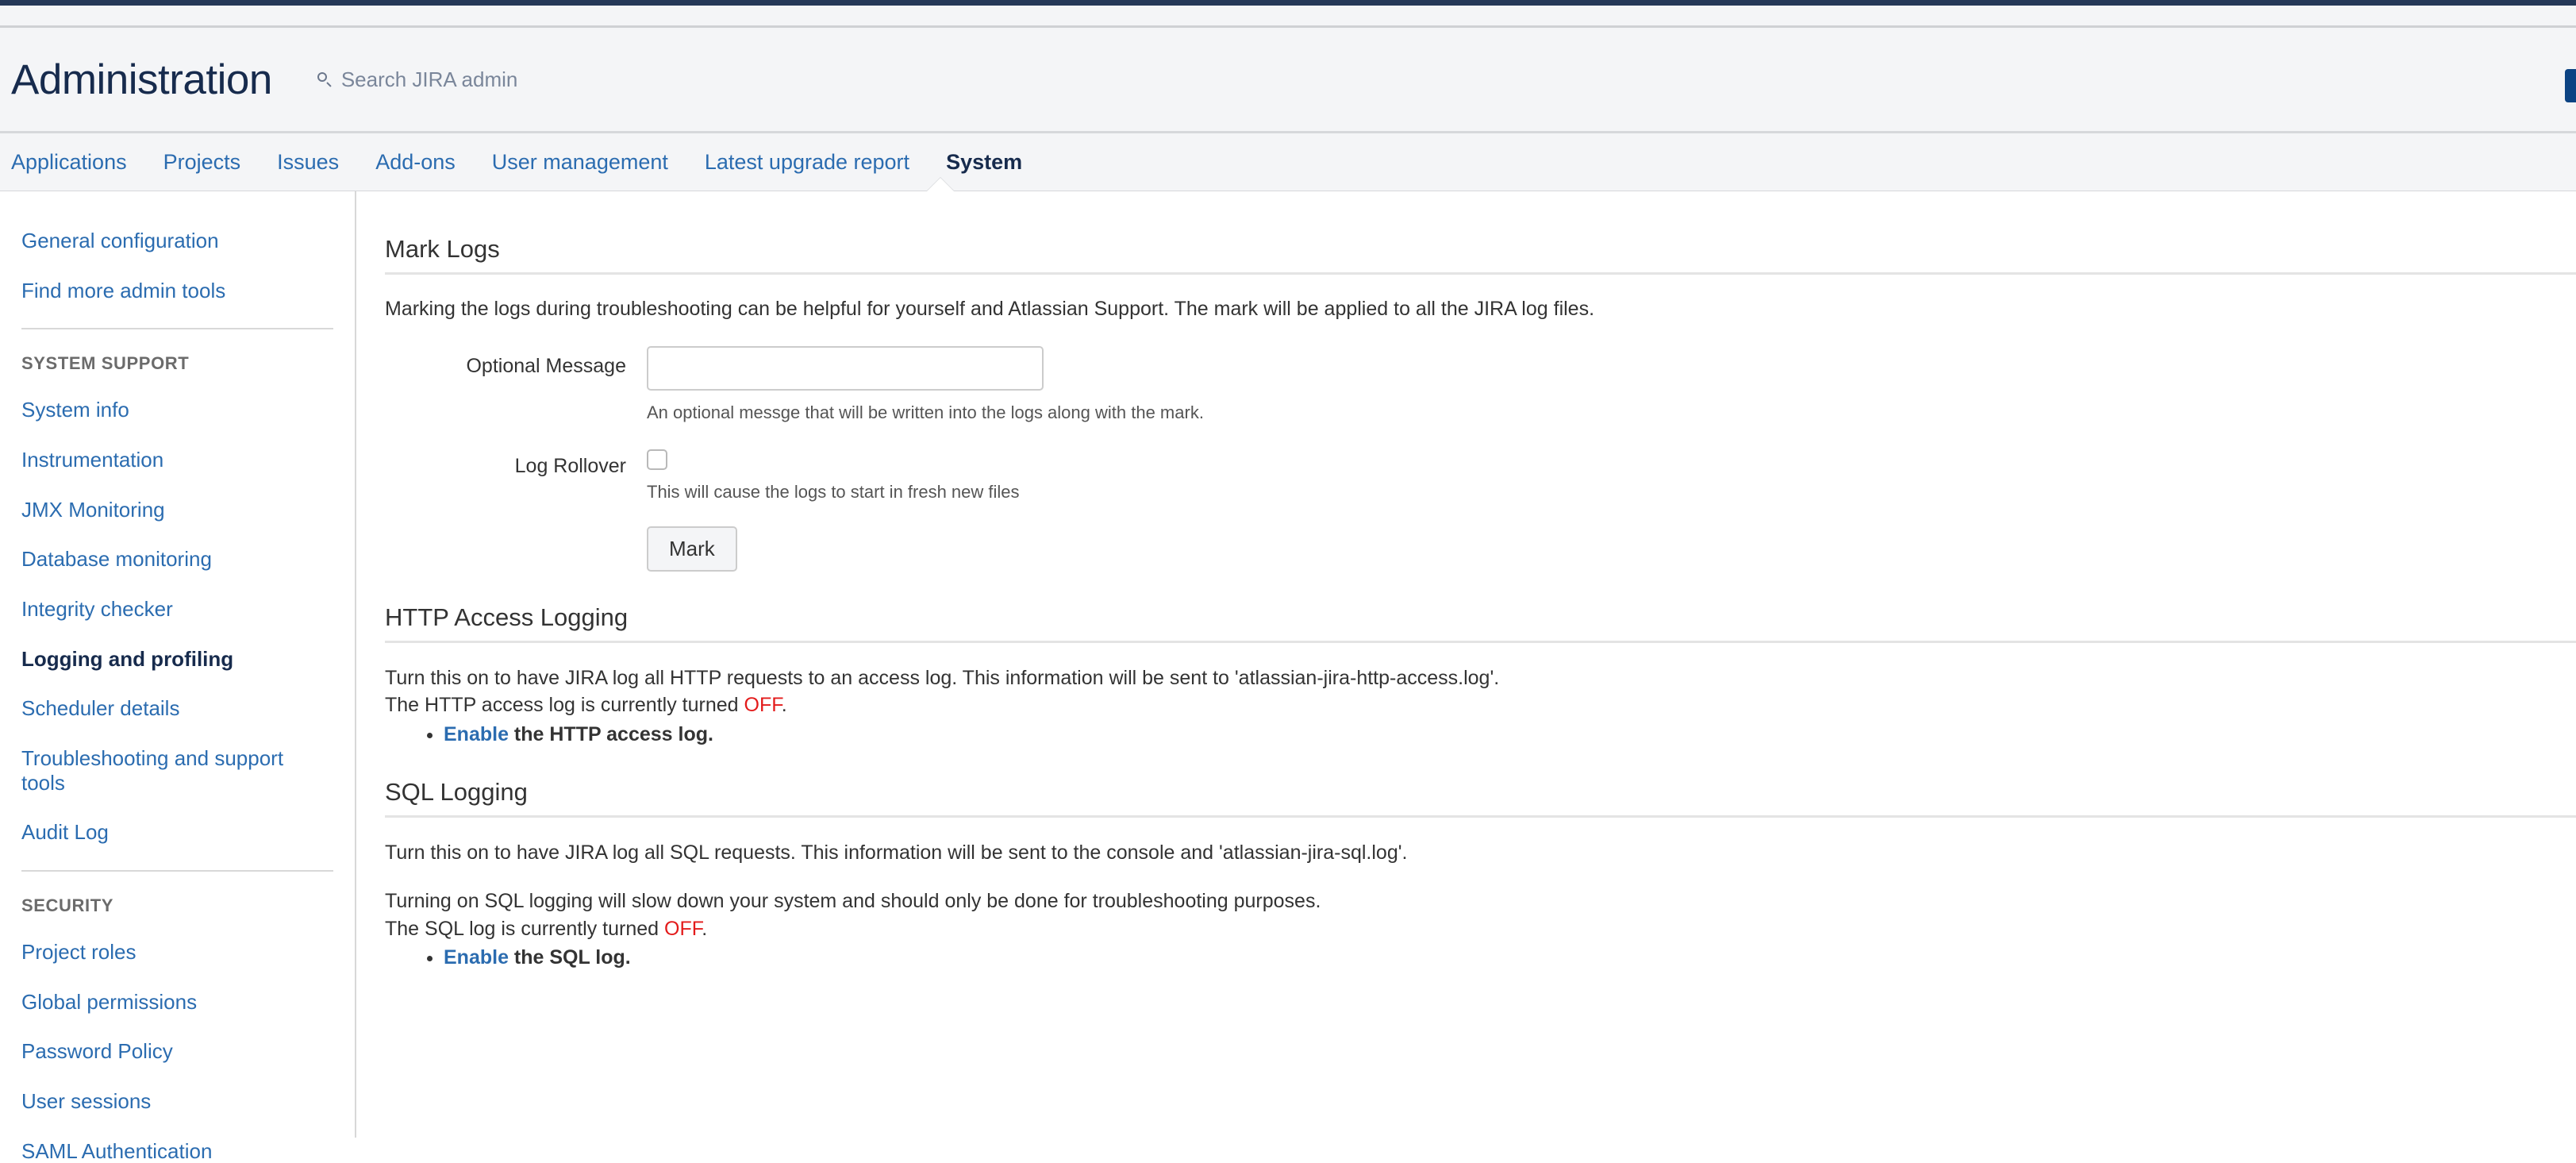 The image size is (2576, 1163). I want to click on active-tab-pointer, so click(940, 185).